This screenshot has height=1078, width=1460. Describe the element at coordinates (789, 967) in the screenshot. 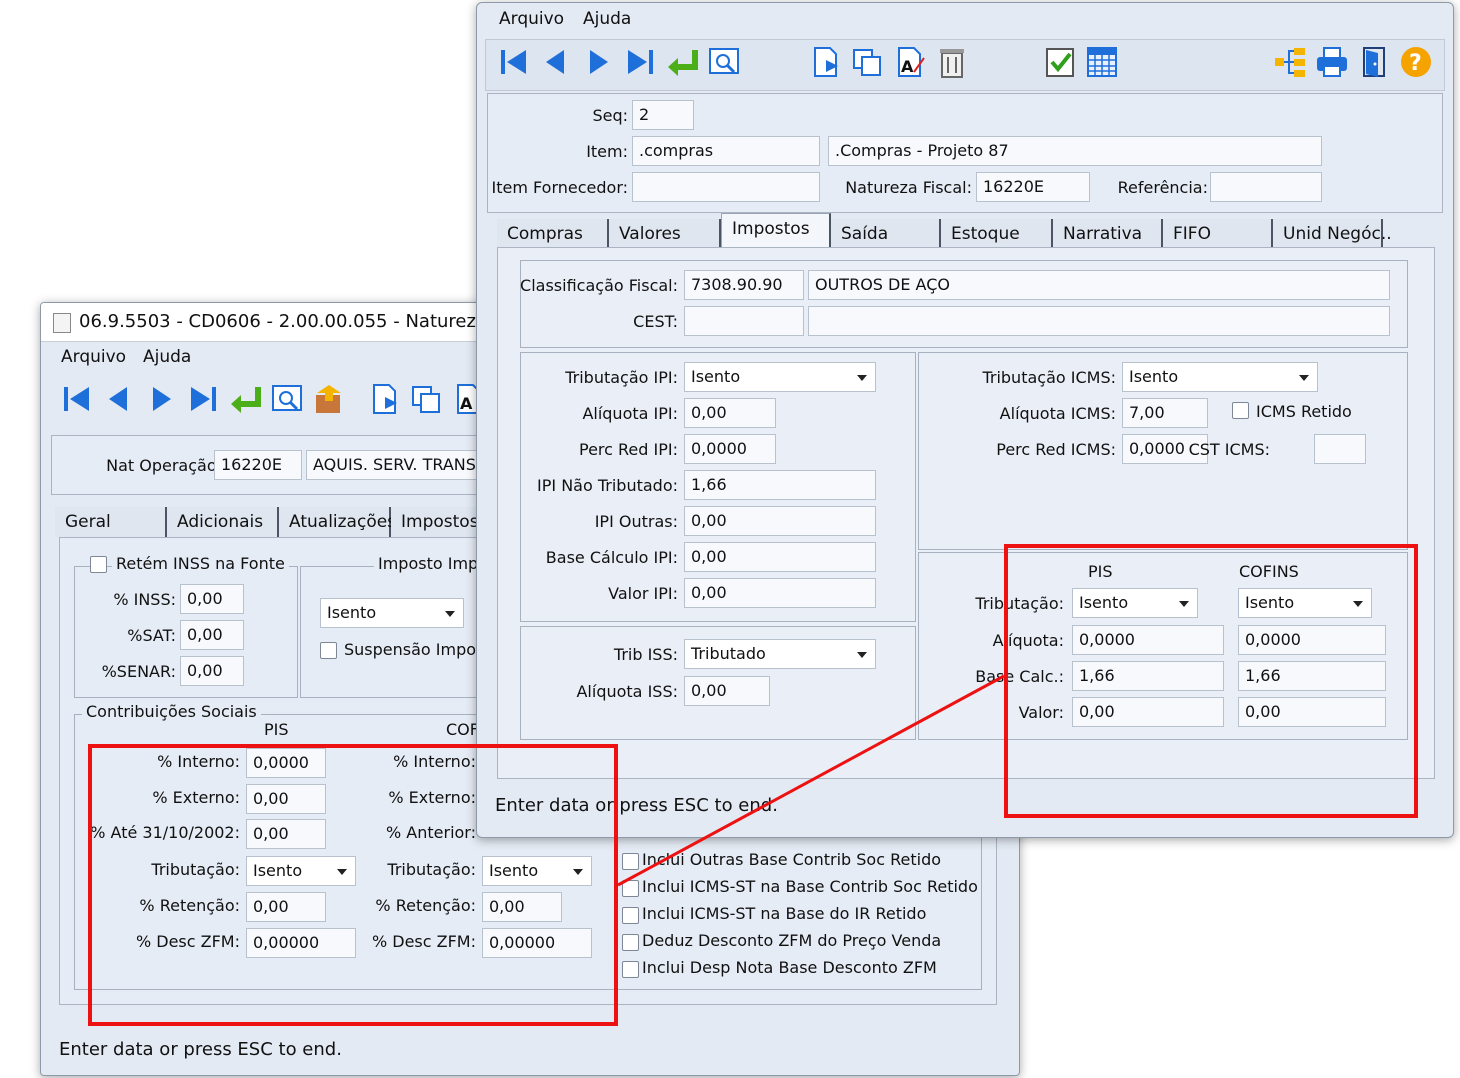

I see `check-desp-nota-label: Inclui Desp Nota Base Desconto ZFM` at that location.